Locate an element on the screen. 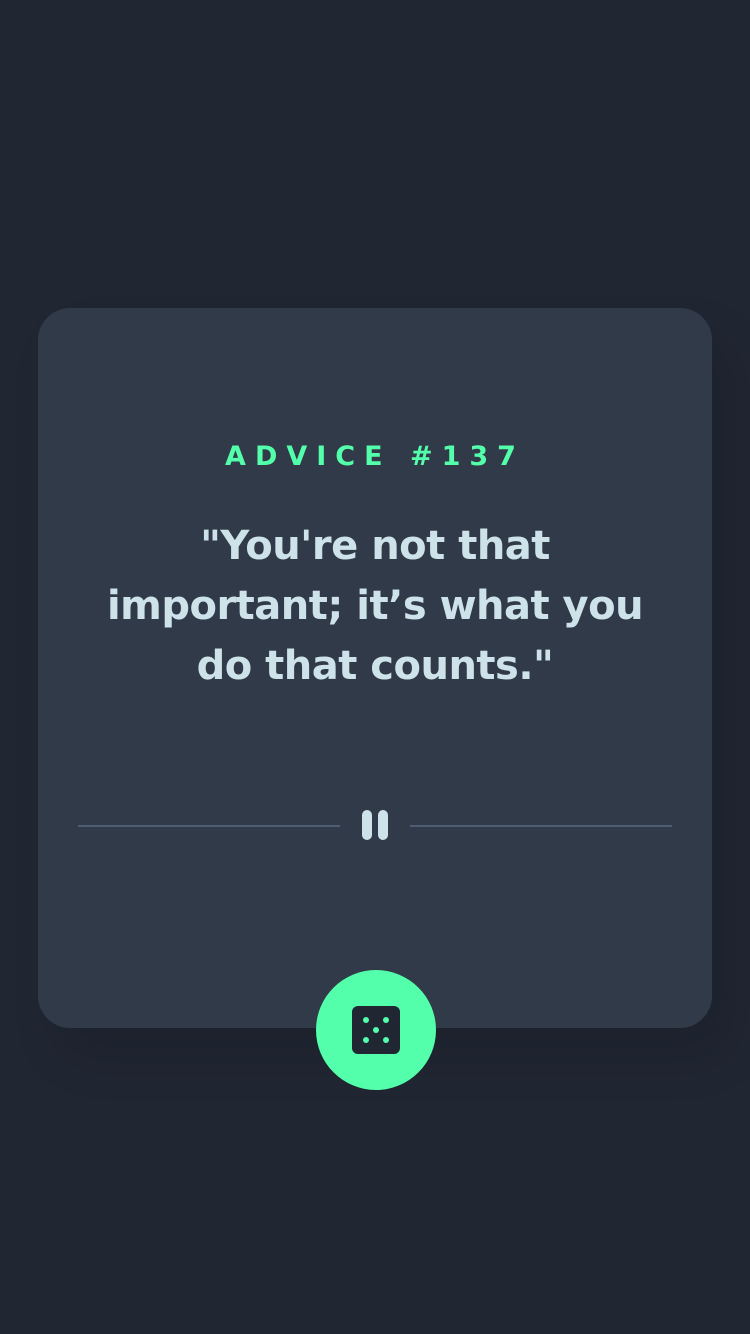  divider-line-right is located at coordinates (541, 826).